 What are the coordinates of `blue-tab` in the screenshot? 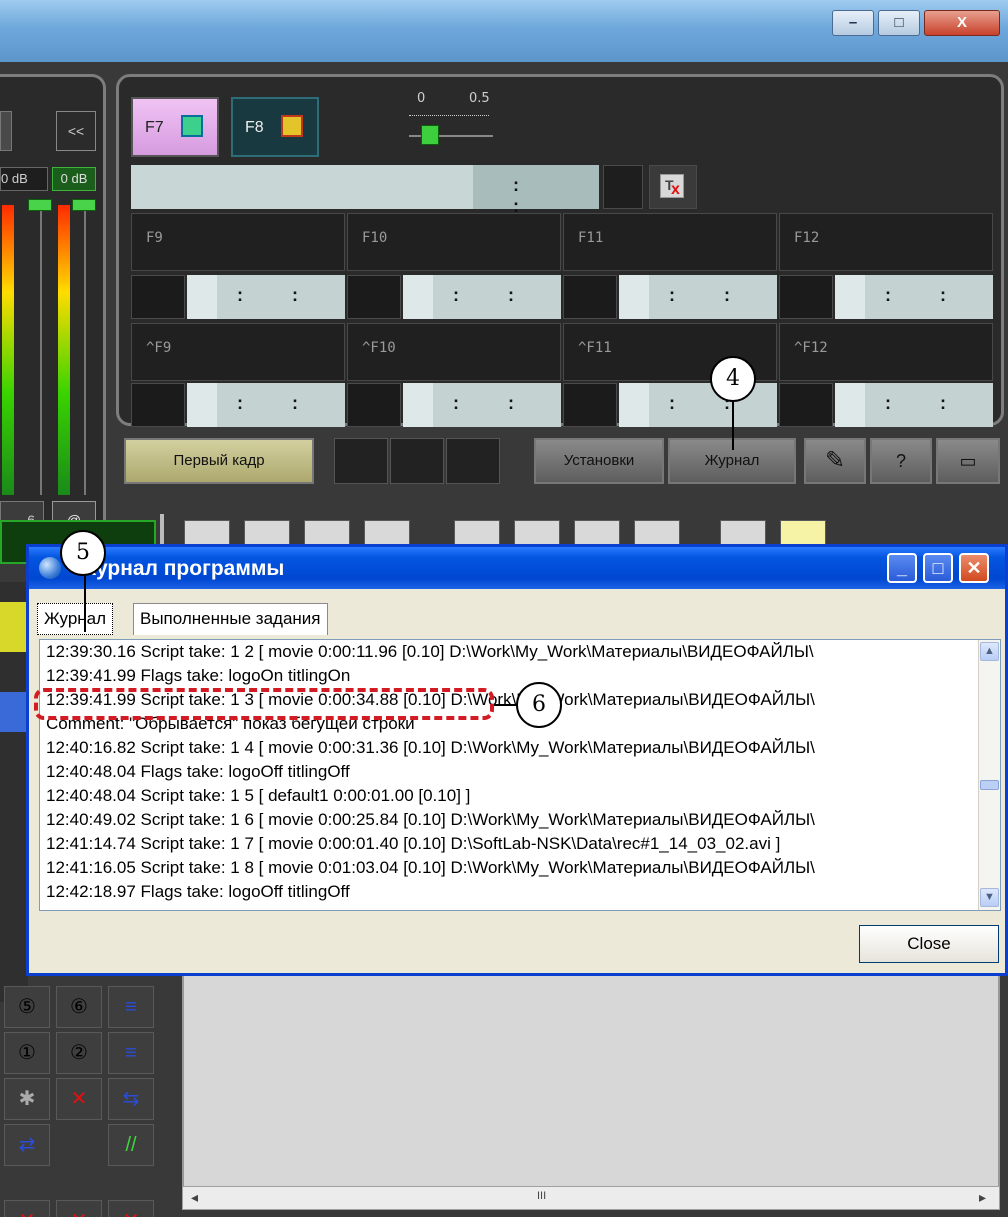 It's located at (14, 712).